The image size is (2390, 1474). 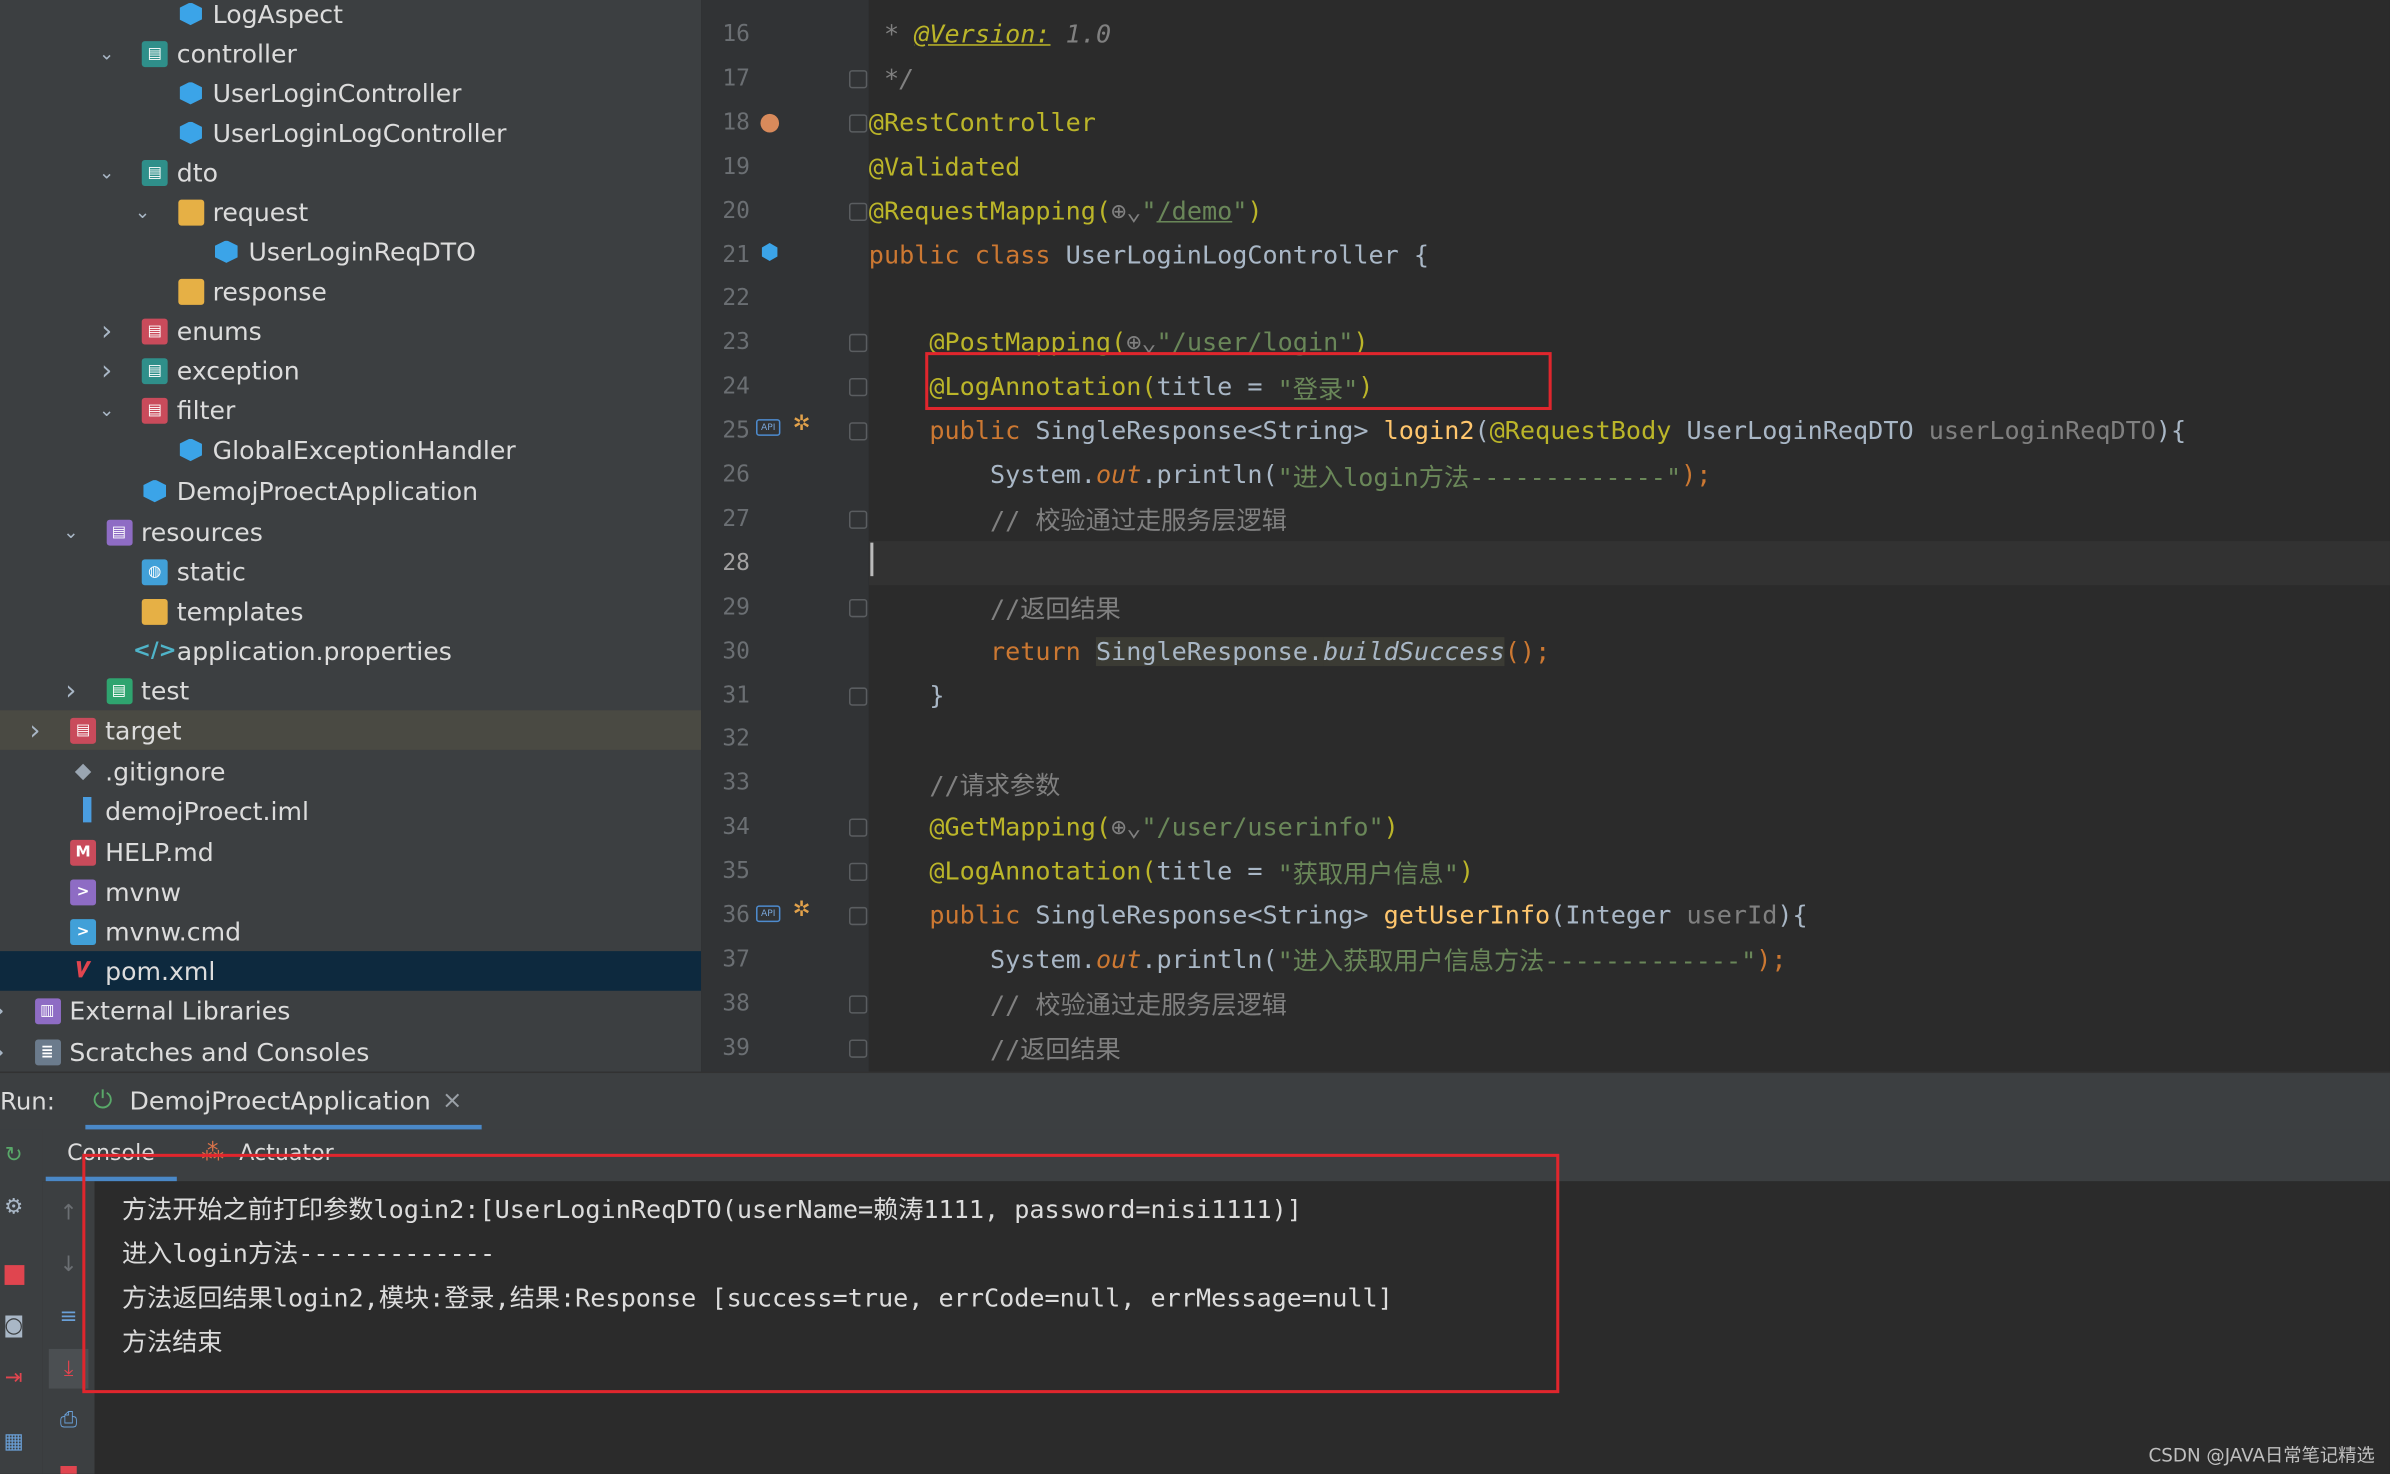 I want to click on print-icon: ⎙, so click(x=68, y=1420).